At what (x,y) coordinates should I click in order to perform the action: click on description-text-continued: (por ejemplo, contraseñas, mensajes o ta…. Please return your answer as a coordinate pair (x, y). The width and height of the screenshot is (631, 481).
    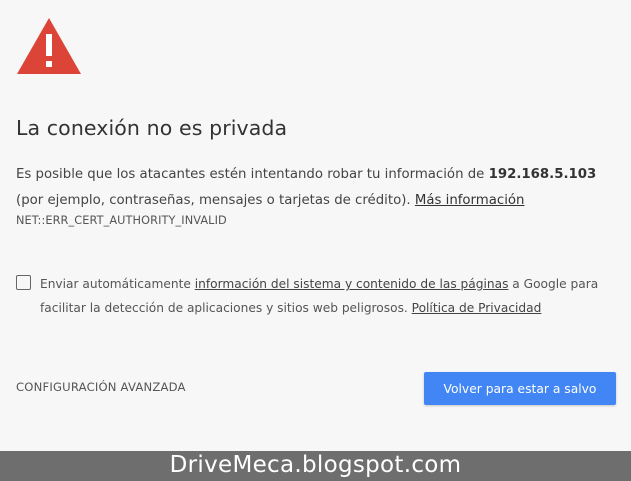
    Looking at the image, I should click on (215, 200).